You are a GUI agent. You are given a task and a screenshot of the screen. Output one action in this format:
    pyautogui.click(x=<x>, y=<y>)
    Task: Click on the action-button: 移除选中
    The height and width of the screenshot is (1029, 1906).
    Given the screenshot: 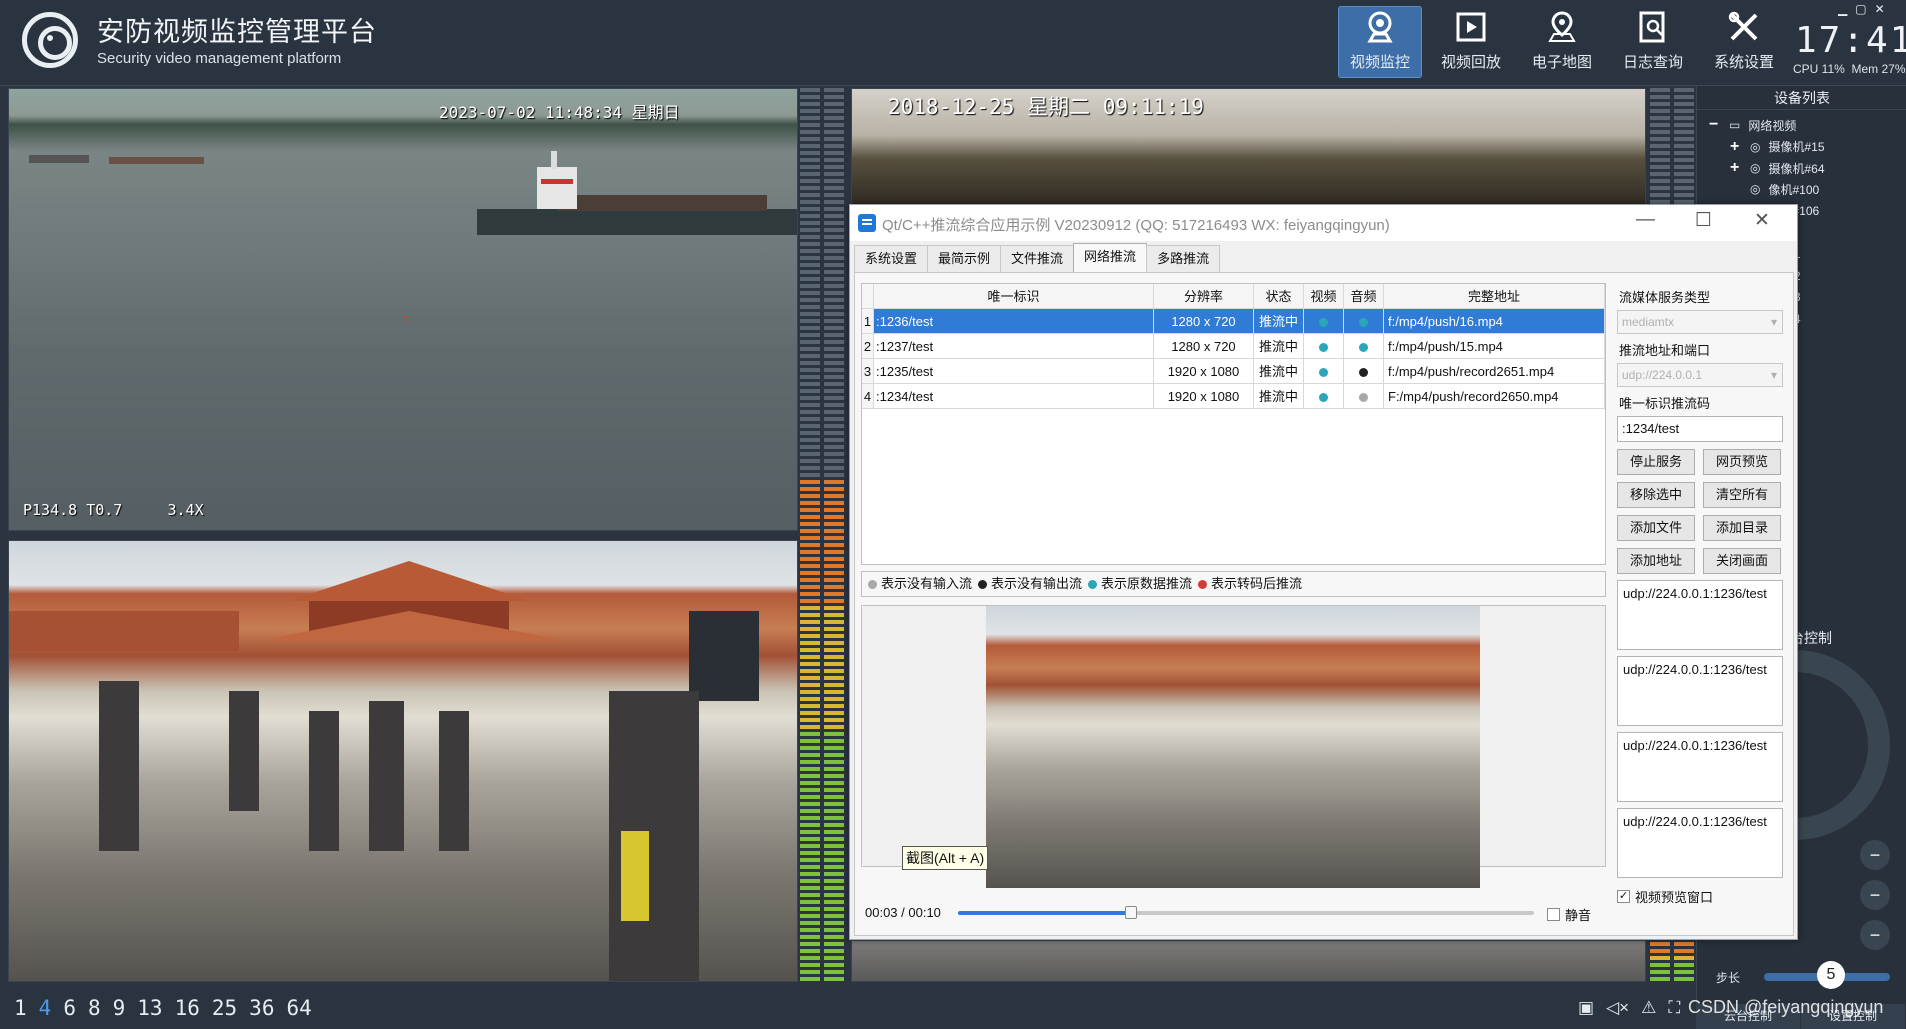 What is the action you would take?
    pyautogui.click(x=1656, y=495)
    